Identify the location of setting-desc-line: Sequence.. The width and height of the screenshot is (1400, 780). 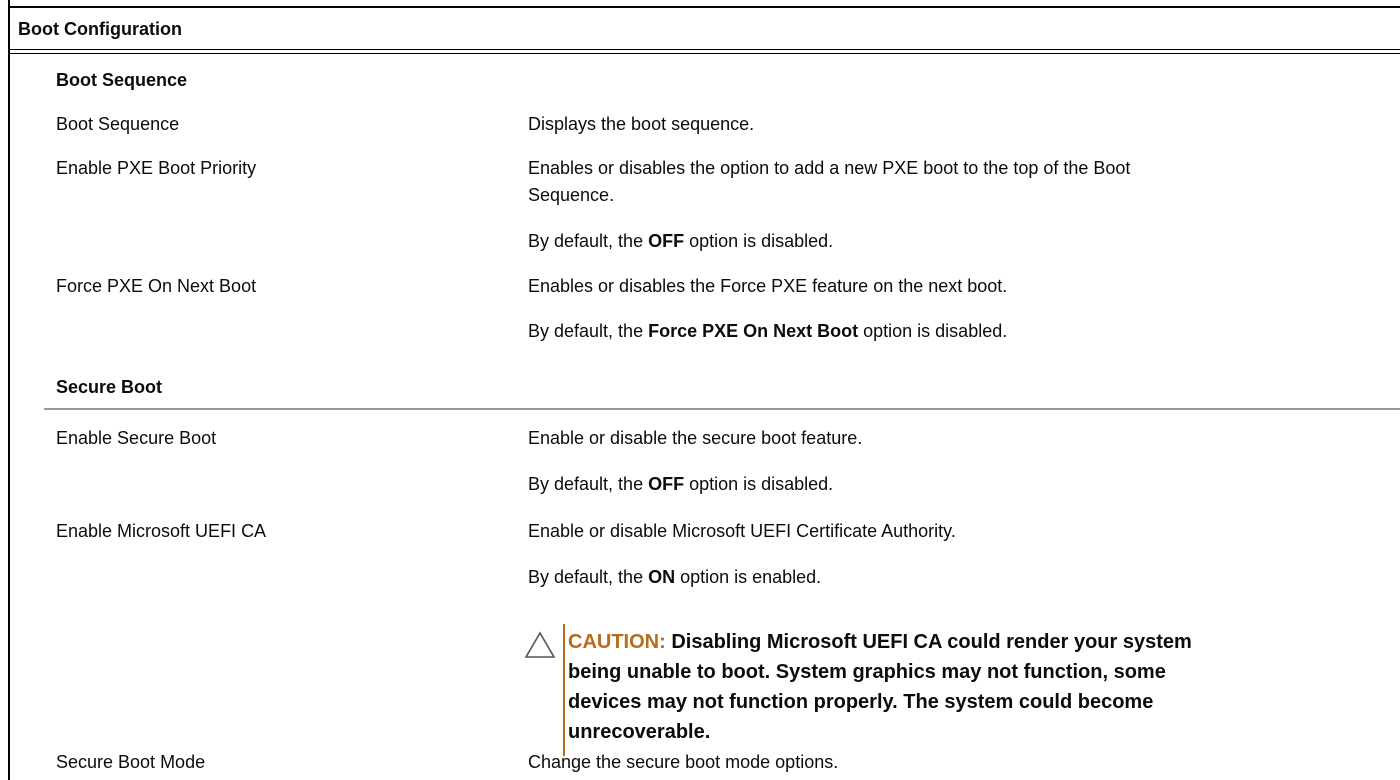
(571, 195).